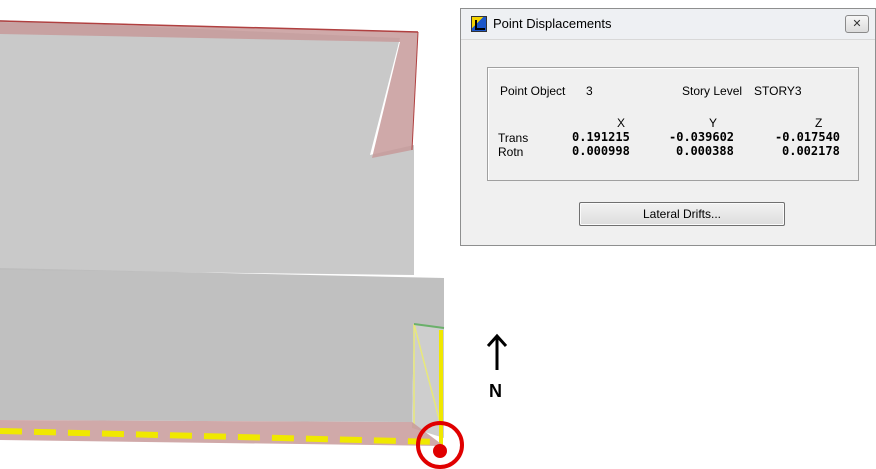 The height and width of the screenshot is (469, 876). Describe the element at coordinates (621, 123) in the screenshot. I see `col-header-x: X` at that location.